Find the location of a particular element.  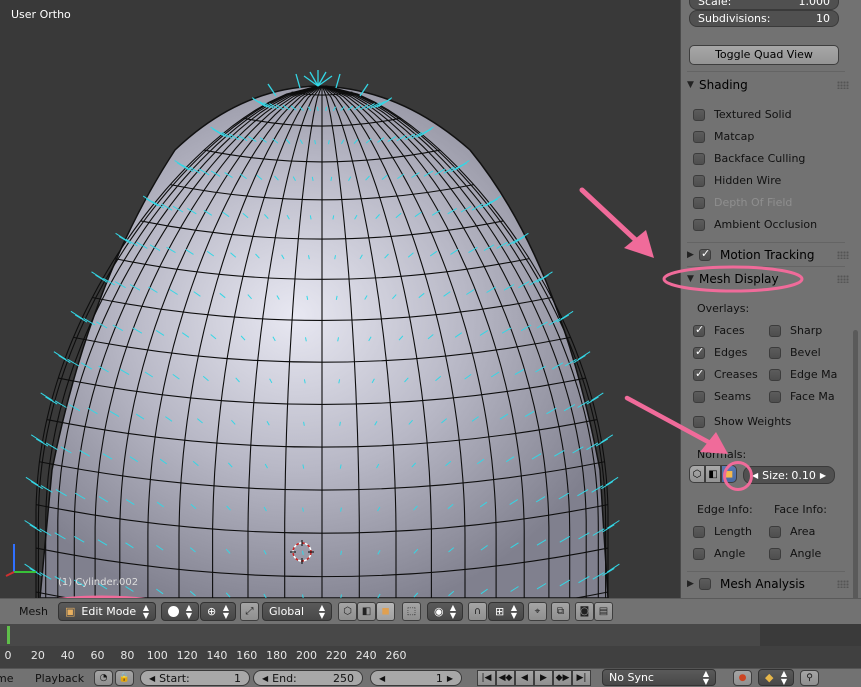

edge-info-option: Length is located at coordinates (722, 531).